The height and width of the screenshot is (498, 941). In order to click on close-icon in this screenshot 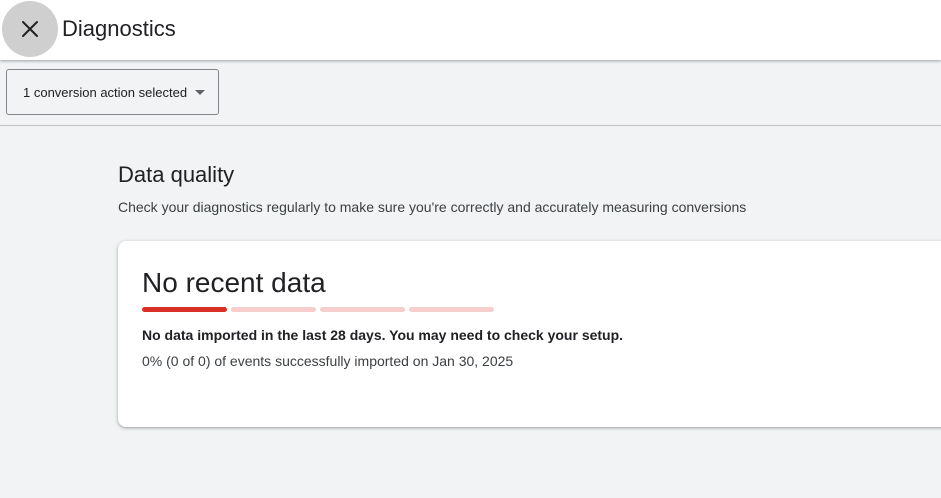, I will do `click(30, 29)`.